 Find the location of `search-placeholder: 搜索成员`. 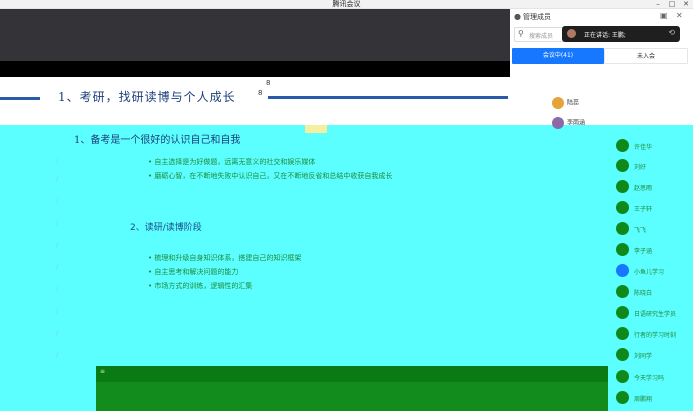

search-placeholder: 搜索成员 is located at coordinates (541, 36).